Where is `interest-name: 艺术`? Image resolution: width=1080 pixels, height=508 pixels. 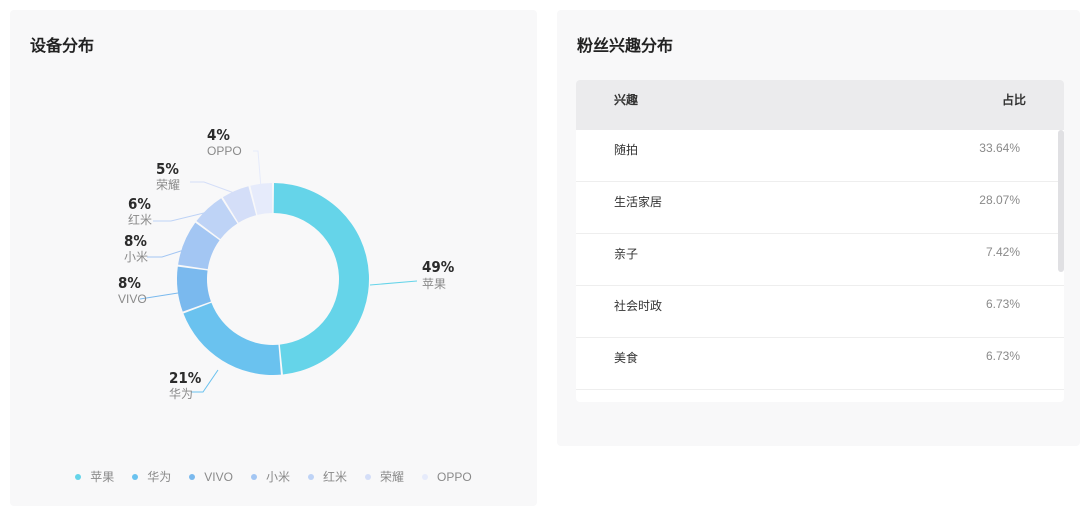
interest-name: 艺术 is located at coordinates (626, 401).